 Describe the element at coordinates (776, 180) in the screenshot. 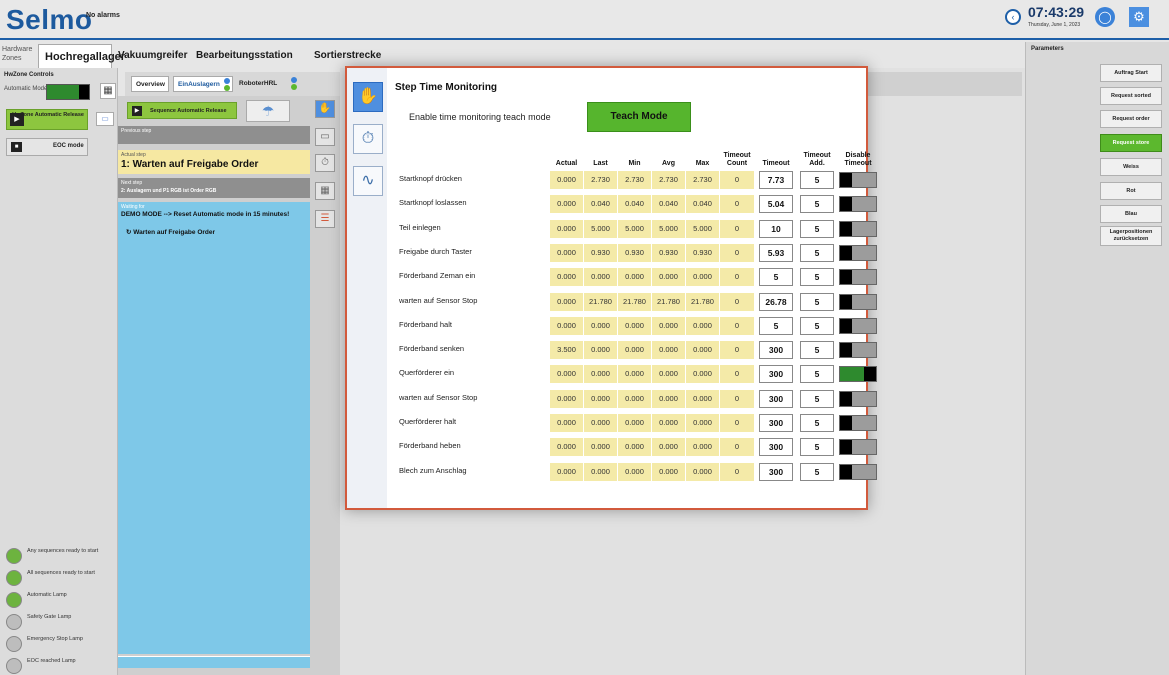

I see `timeout-input: 7.73` at that location.